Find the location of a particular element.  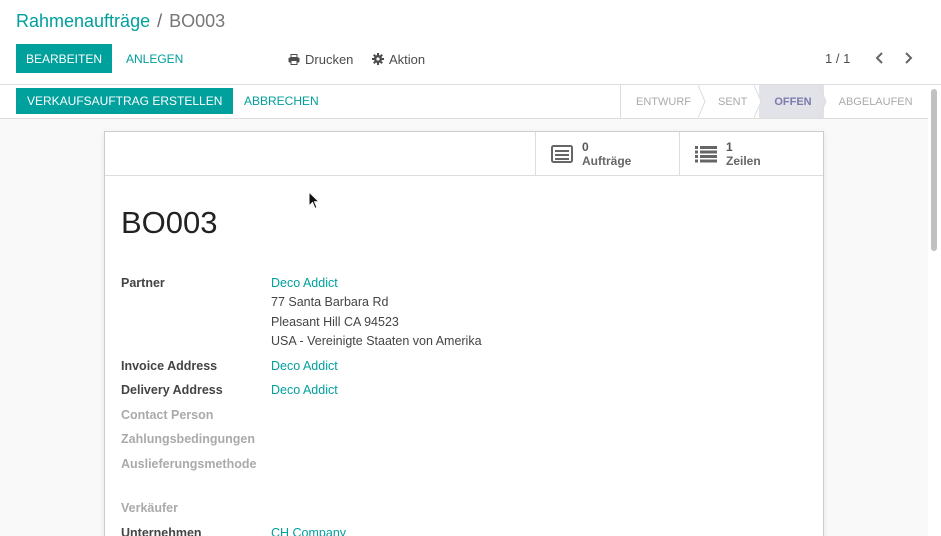

company-label: Unternehmen is located at coordinates (161, 531).